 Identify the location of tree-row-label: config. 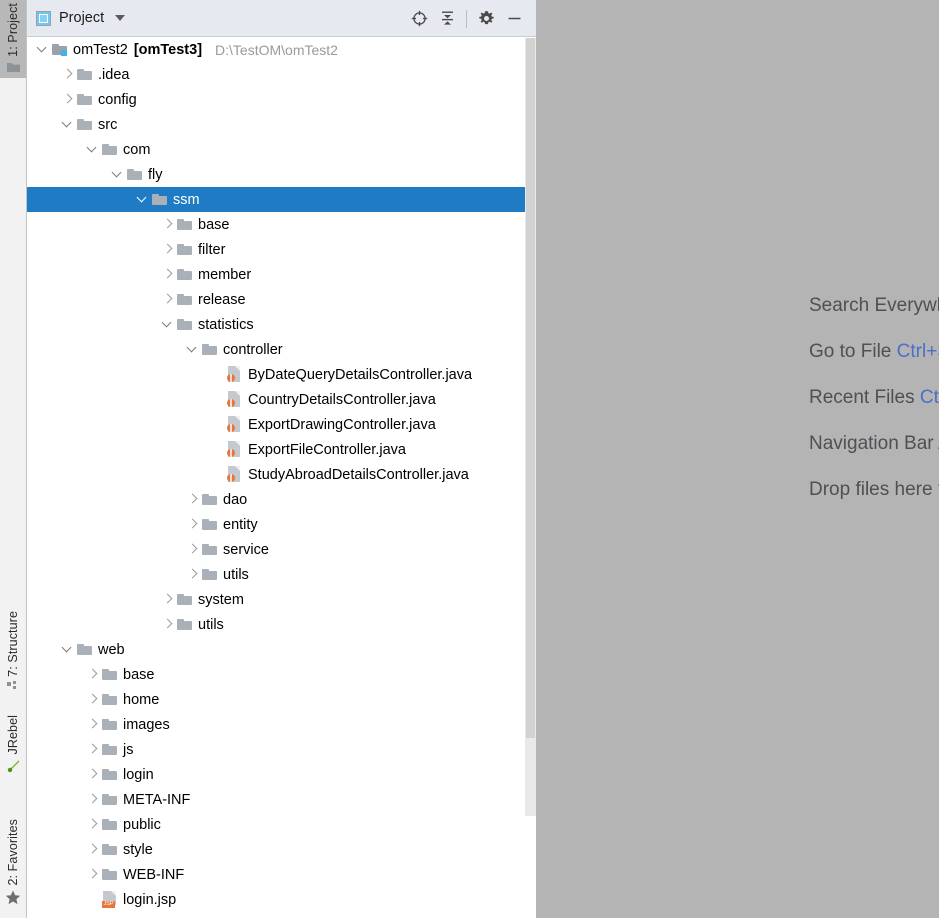
(117, 99).